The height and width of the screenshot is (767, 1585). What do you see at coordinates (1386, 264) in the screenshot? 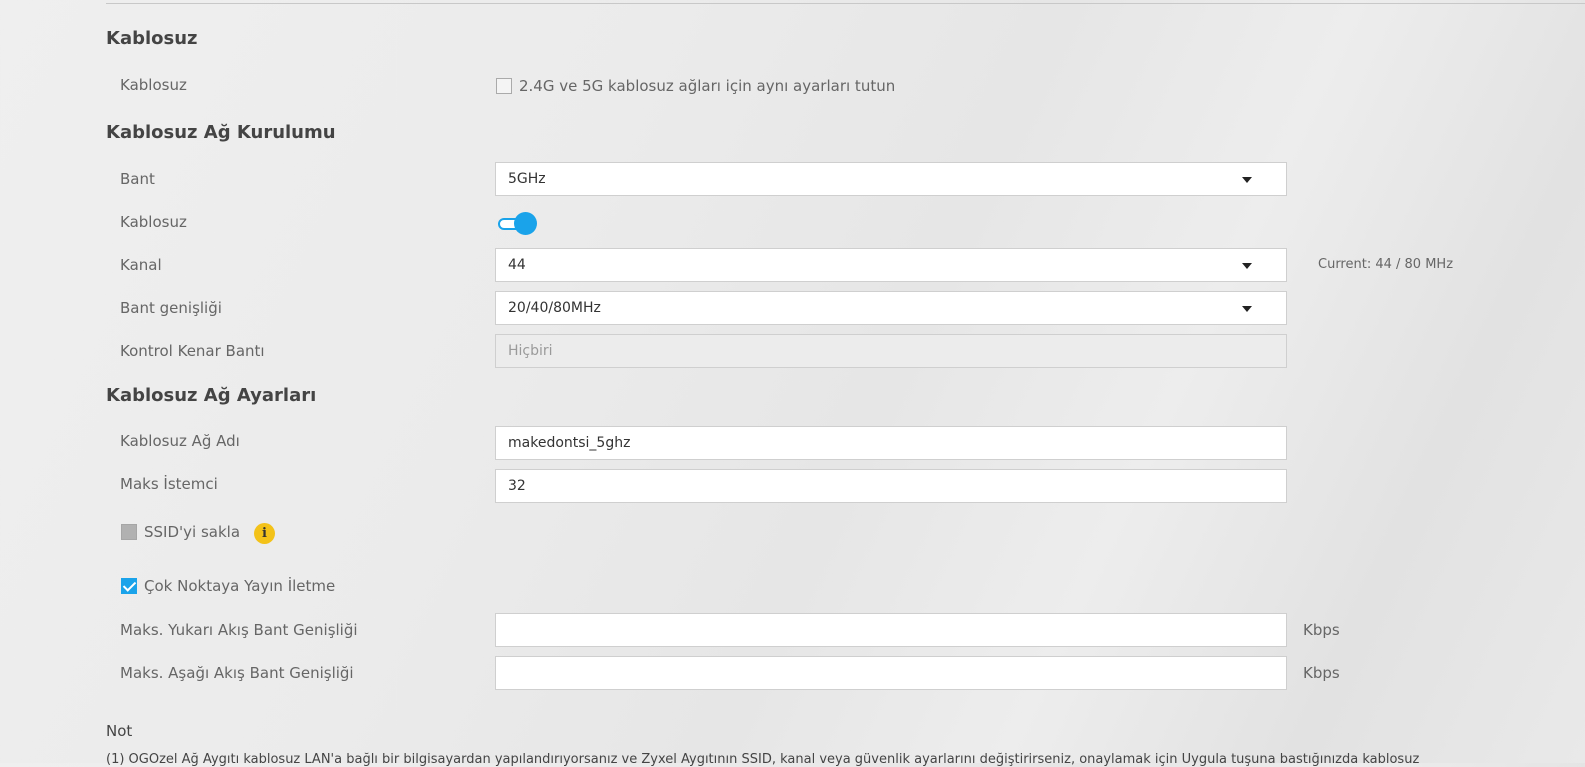
I see `channel-current: Current: 44 / 80 MHz` at bounding box center [1386, 264].